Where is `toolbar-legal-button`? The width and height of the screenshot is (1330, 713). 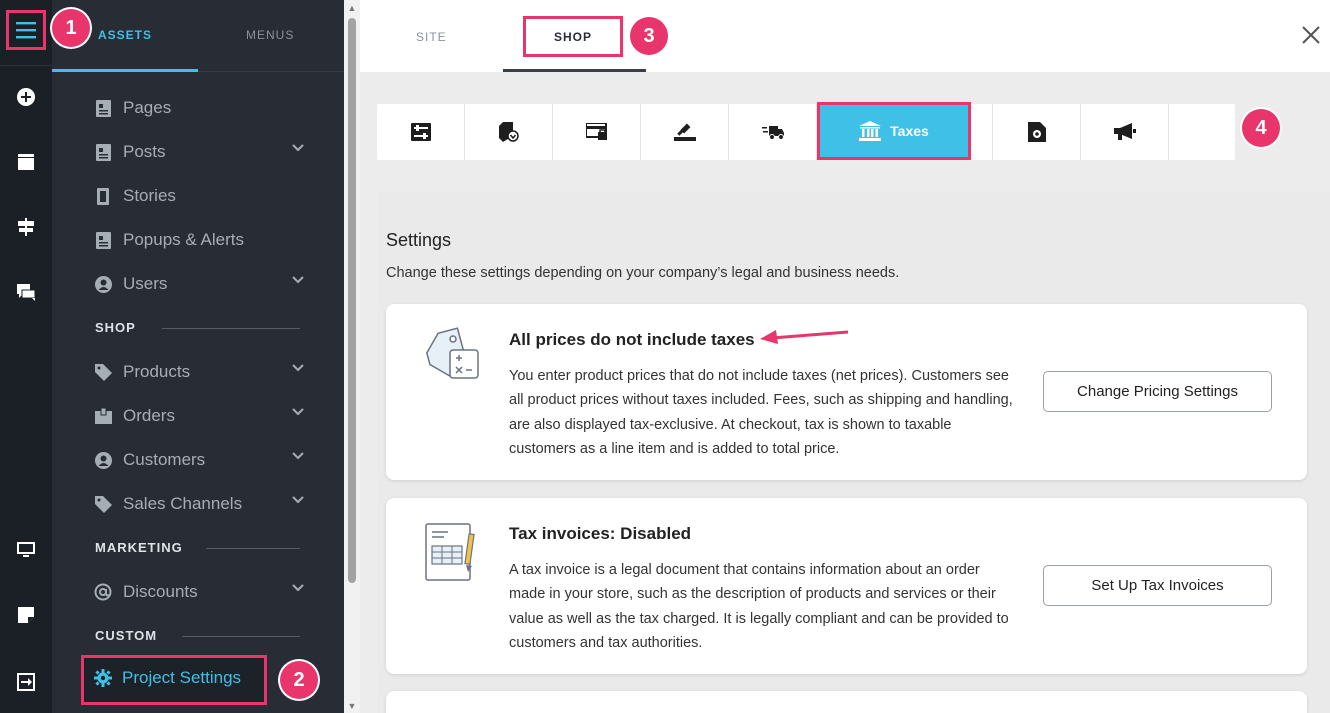
toolbar-legal-button is located at coordinates (685, 132).